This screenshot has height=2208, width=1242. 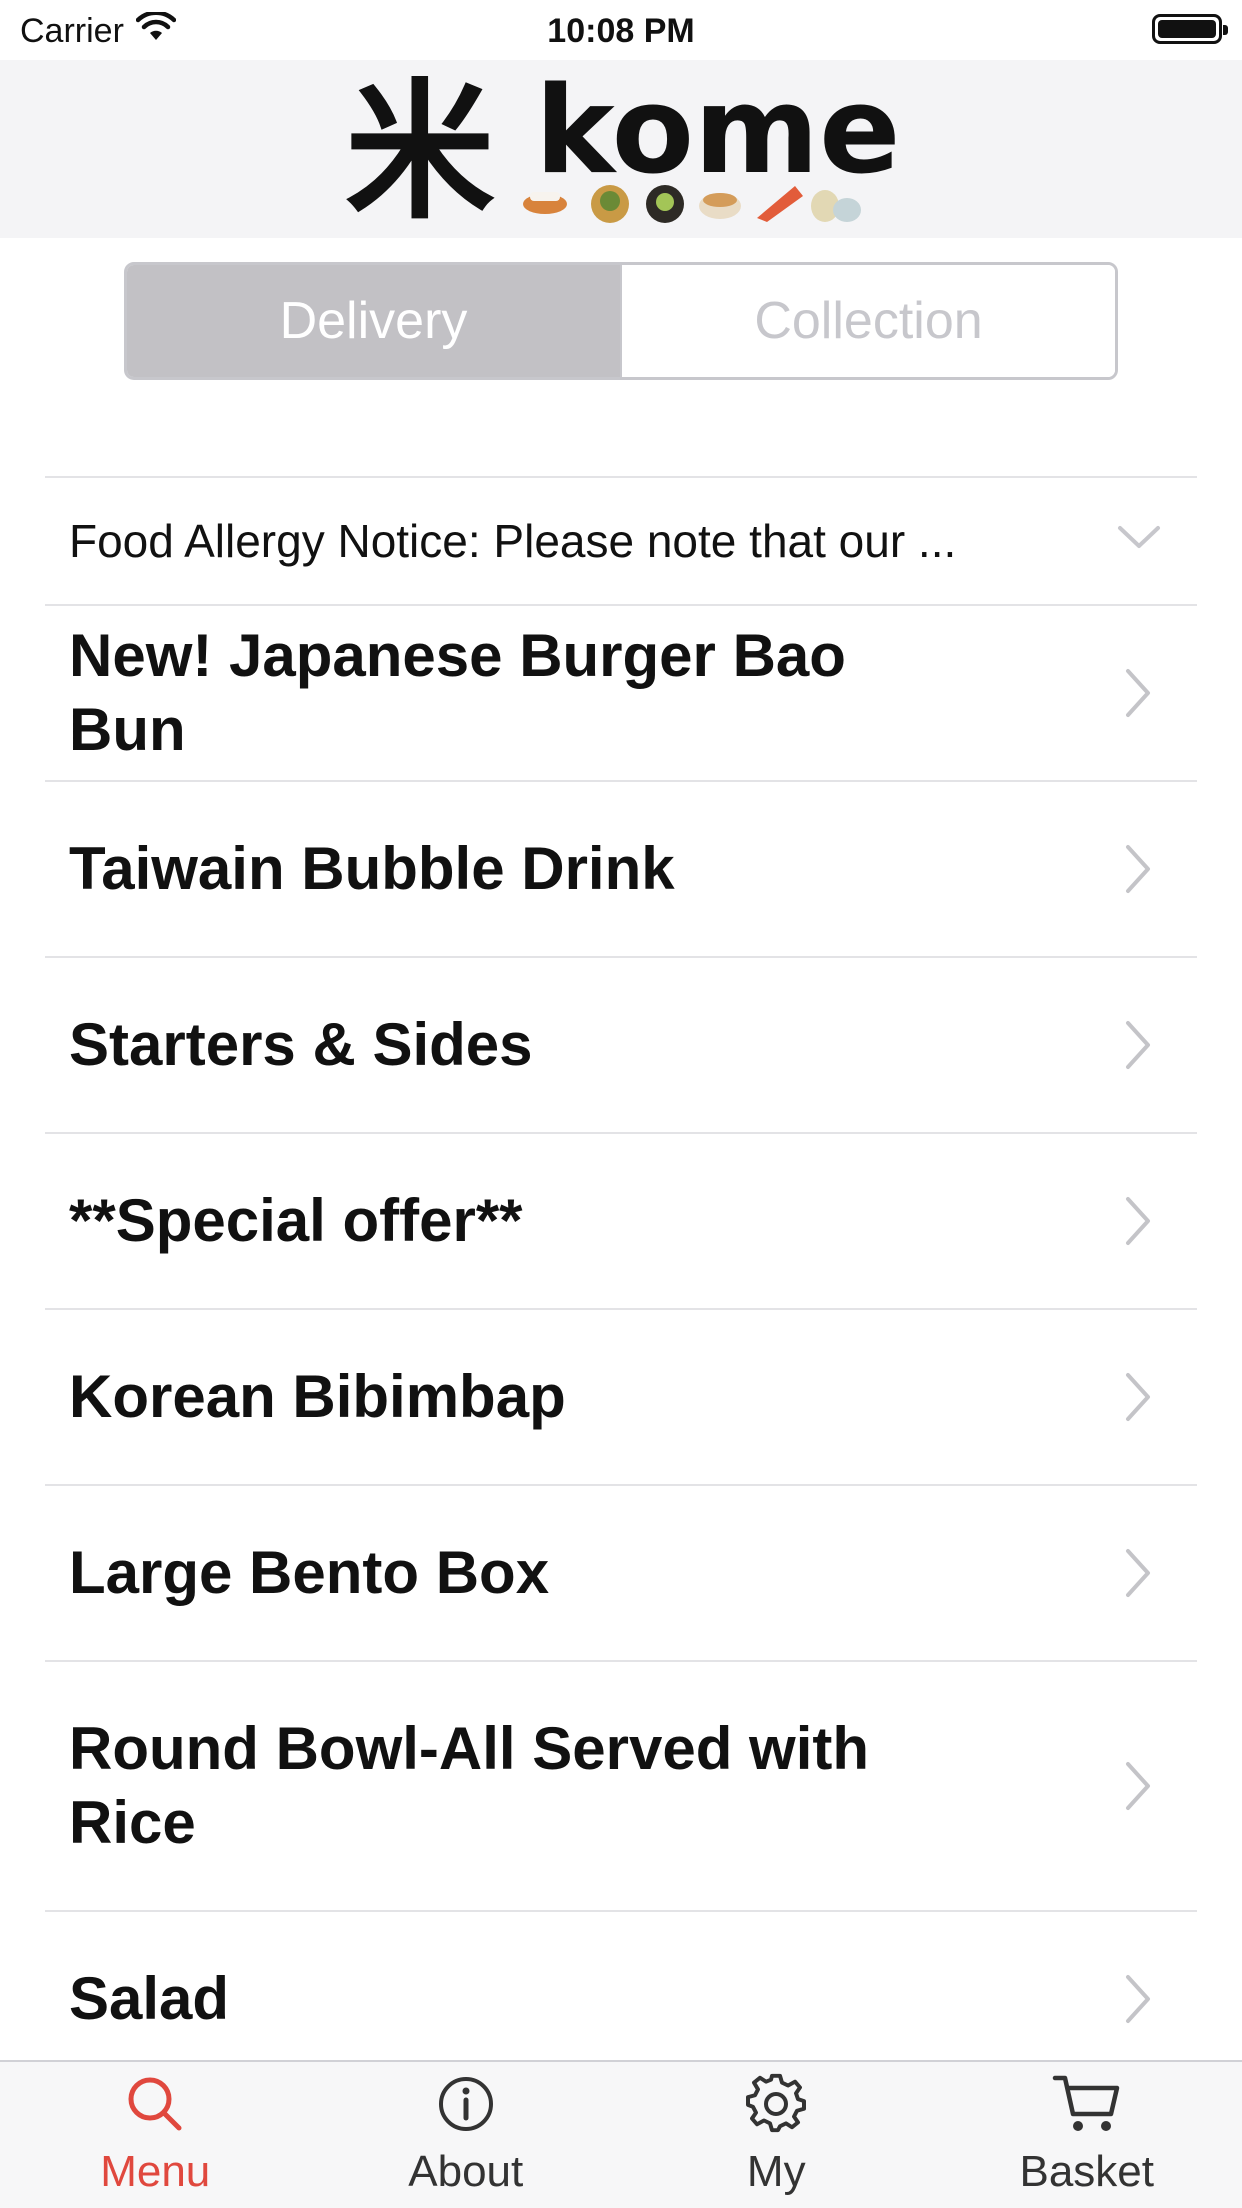 I want to click on kome-logo: 米 kome, so click(x=622, y=151).